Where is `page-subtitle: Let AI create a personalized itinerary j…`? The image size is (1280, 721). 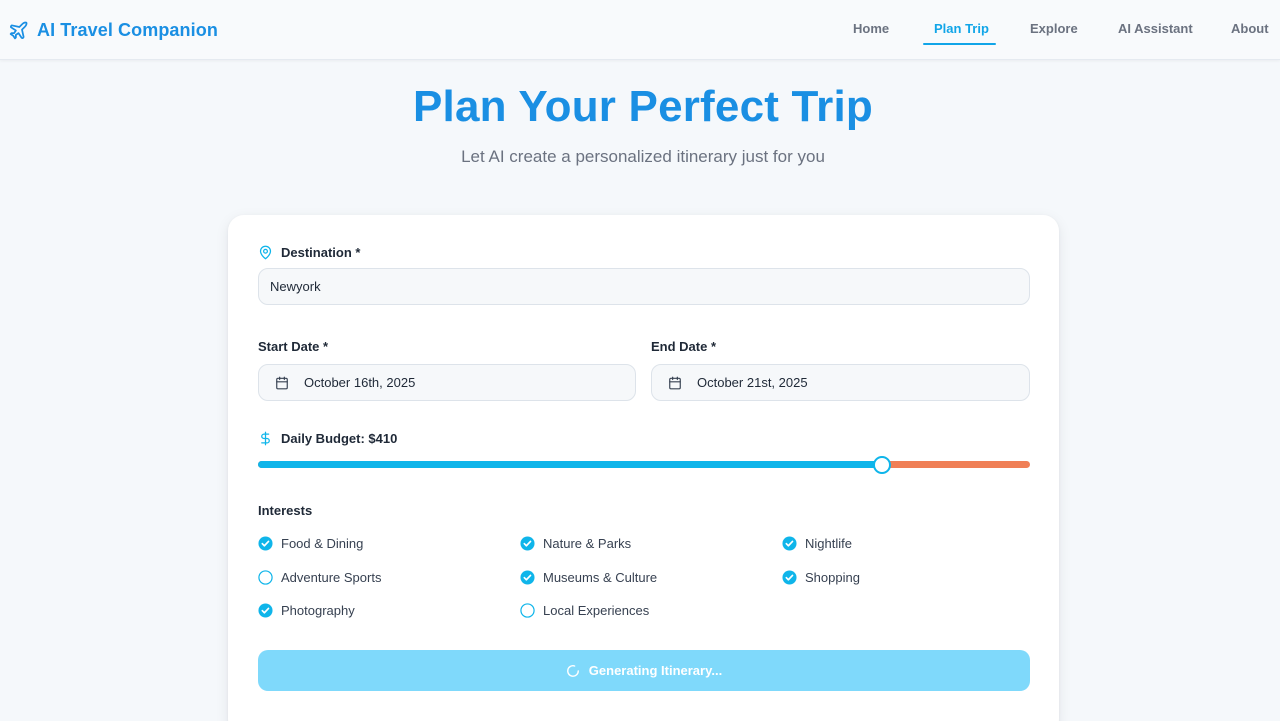
page-subtitle: Let AI create a personalized itinerary j… is located at coordinates (643, 156).